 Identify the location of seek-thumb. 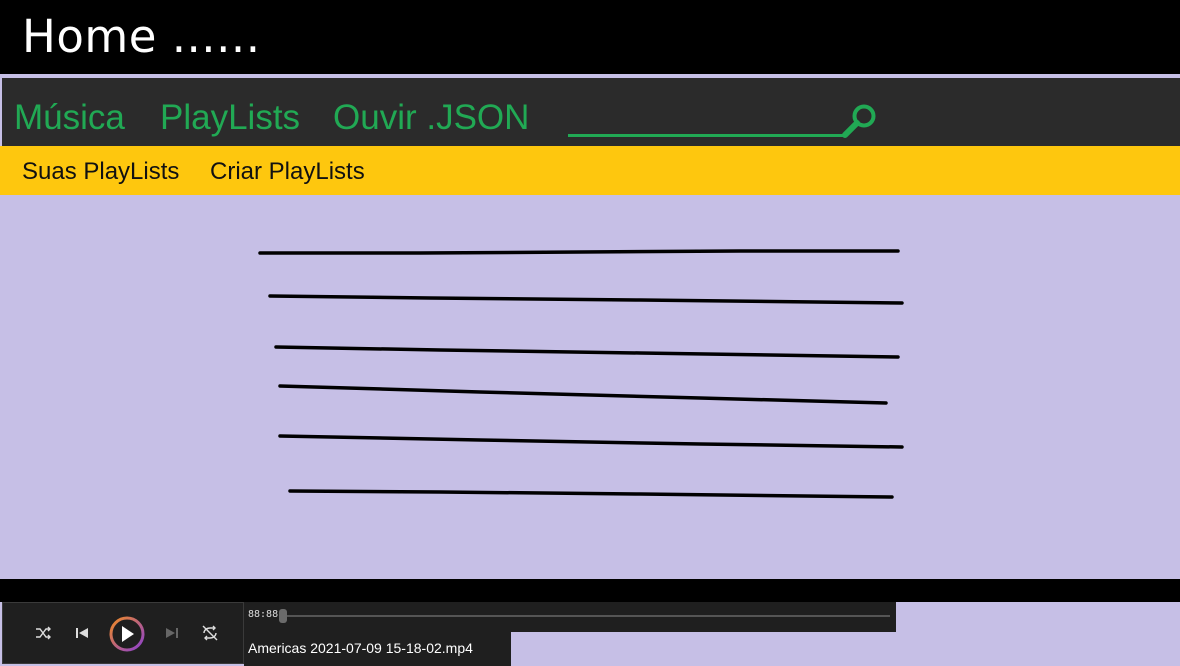
(283, 616).